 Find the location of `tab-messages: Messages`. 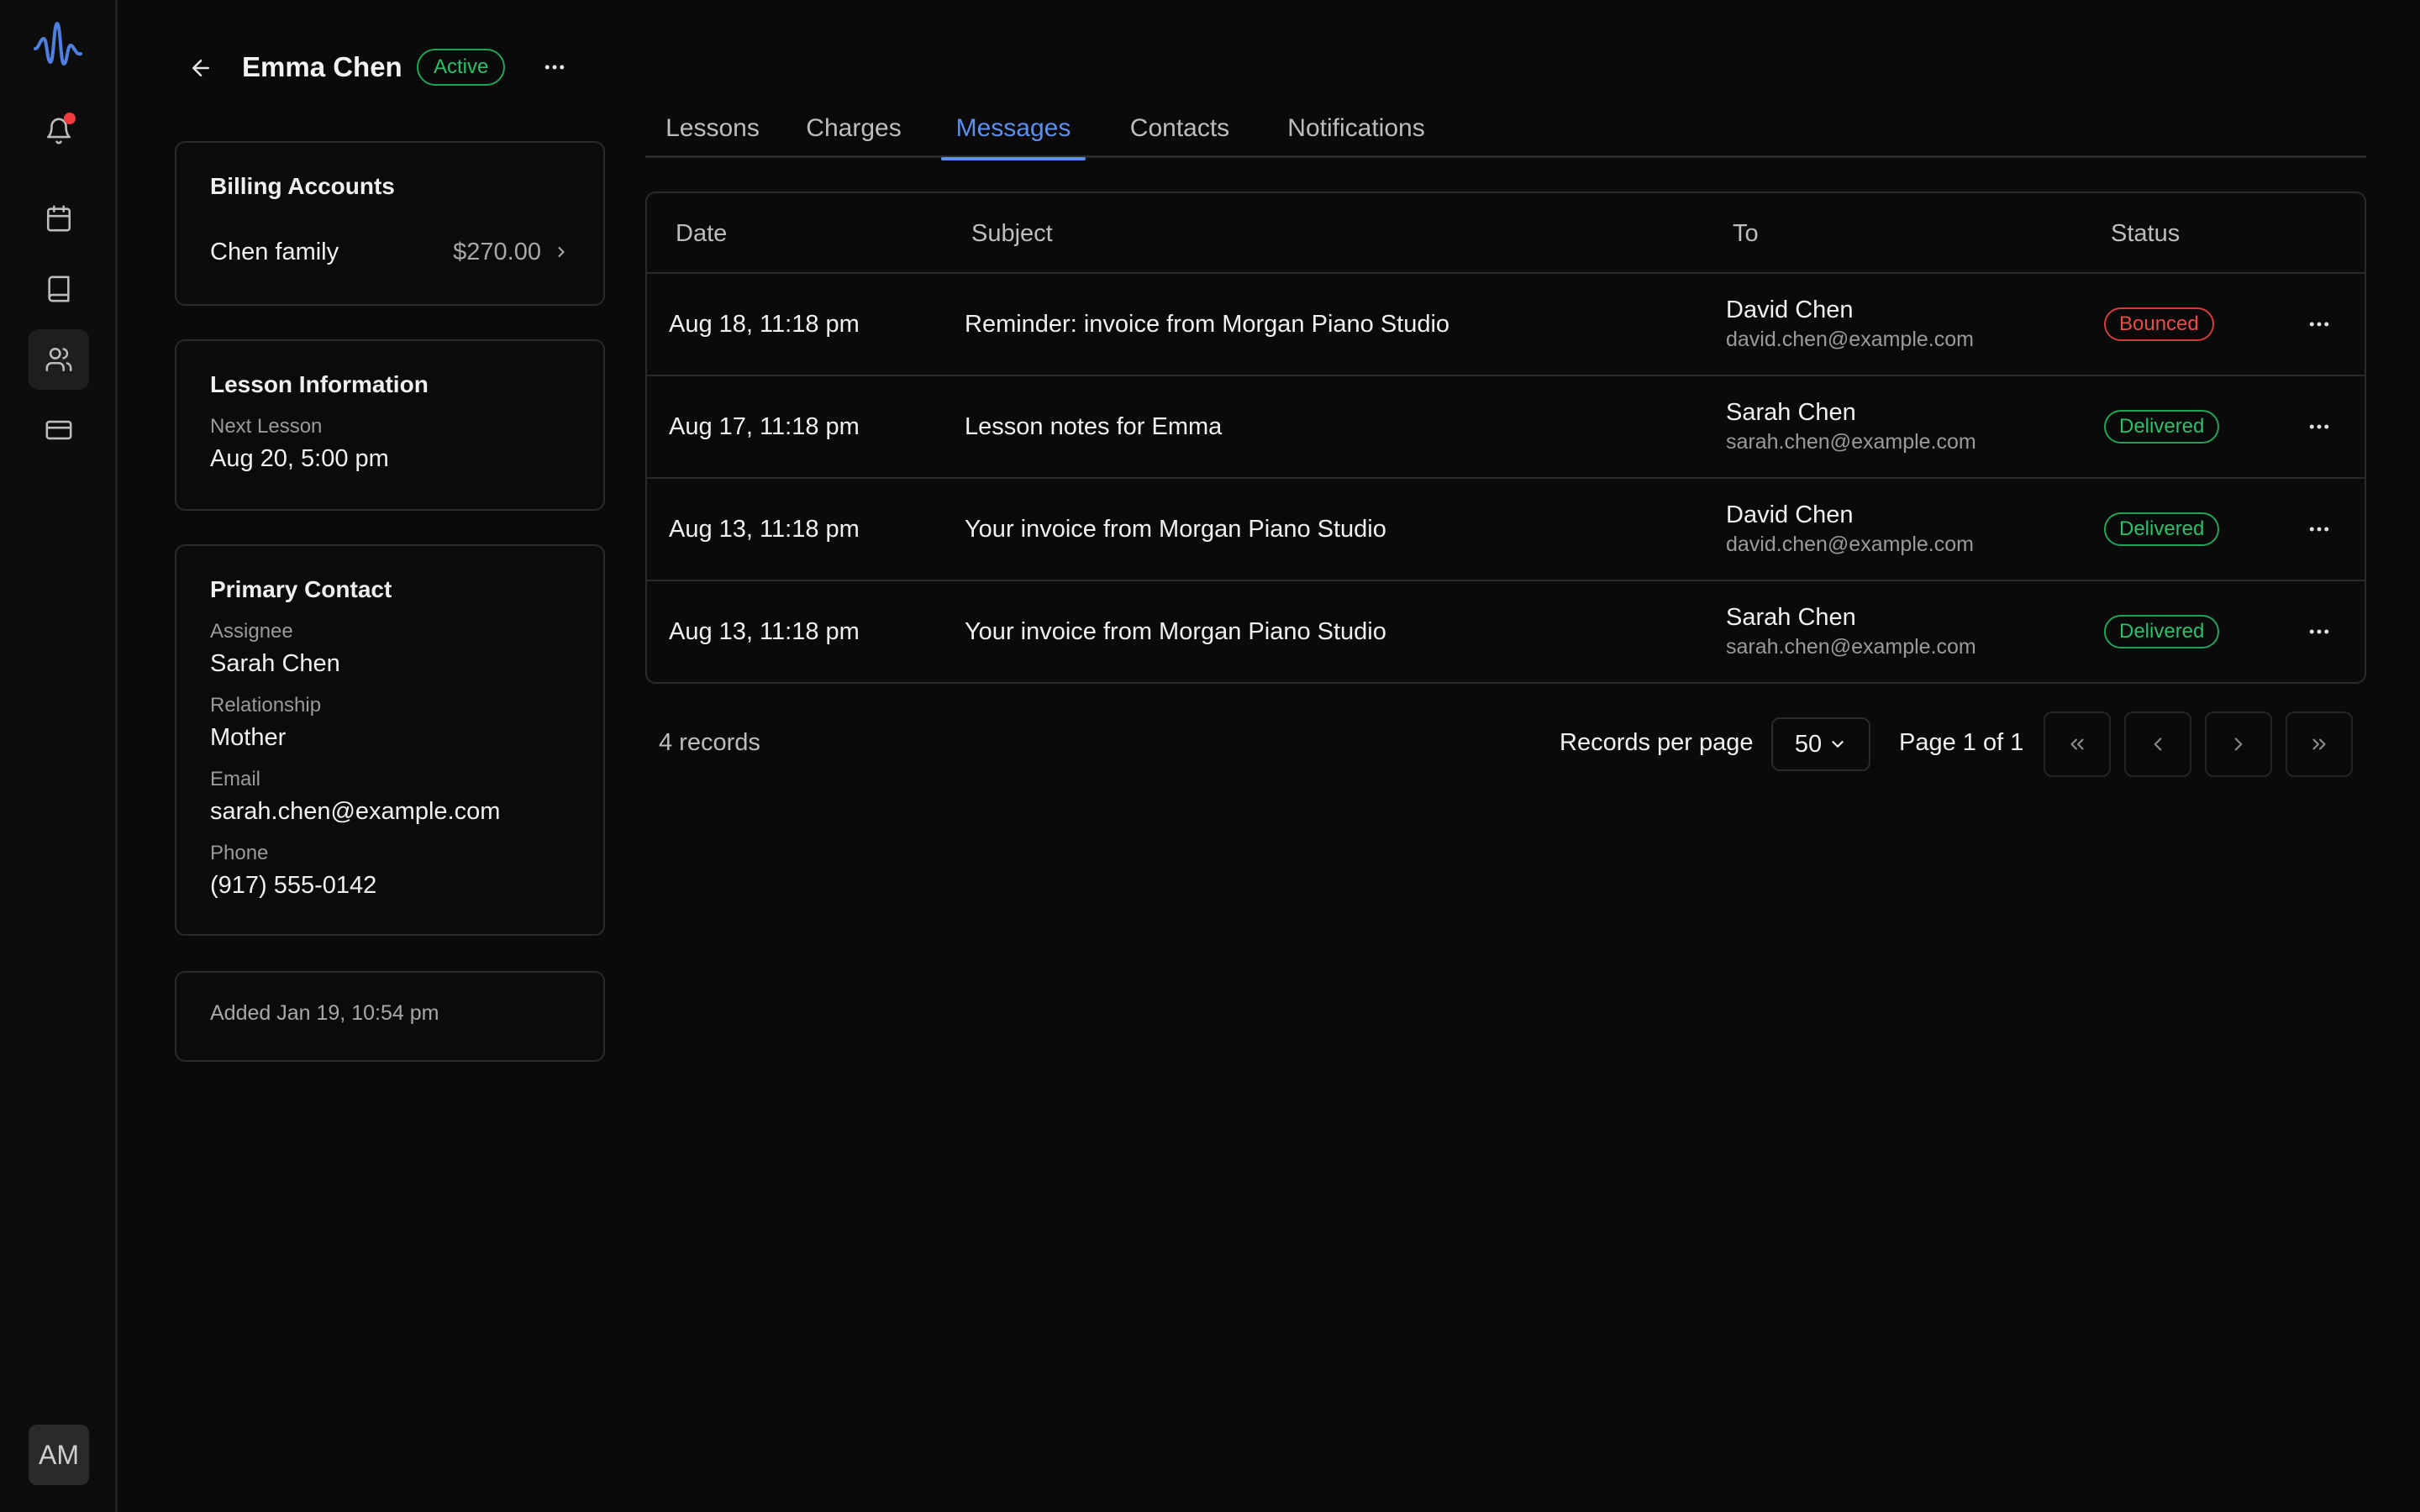

tab-messages: Messages is located at coordinates (1014, 135).